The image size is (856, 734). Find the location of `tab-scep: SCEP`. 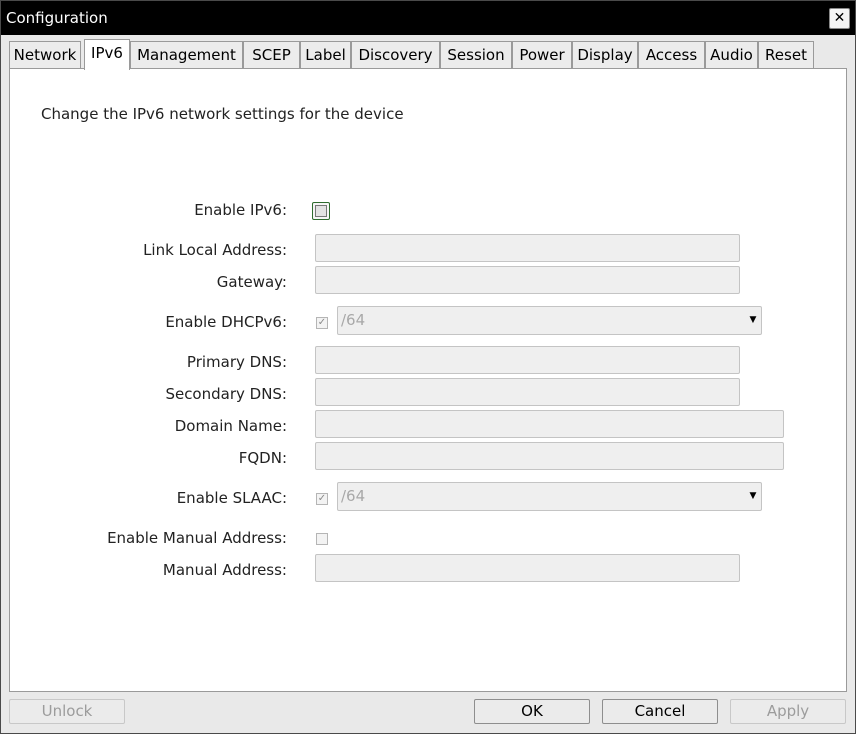

tab-scep: SCEP is located at coordinates (271, 55).